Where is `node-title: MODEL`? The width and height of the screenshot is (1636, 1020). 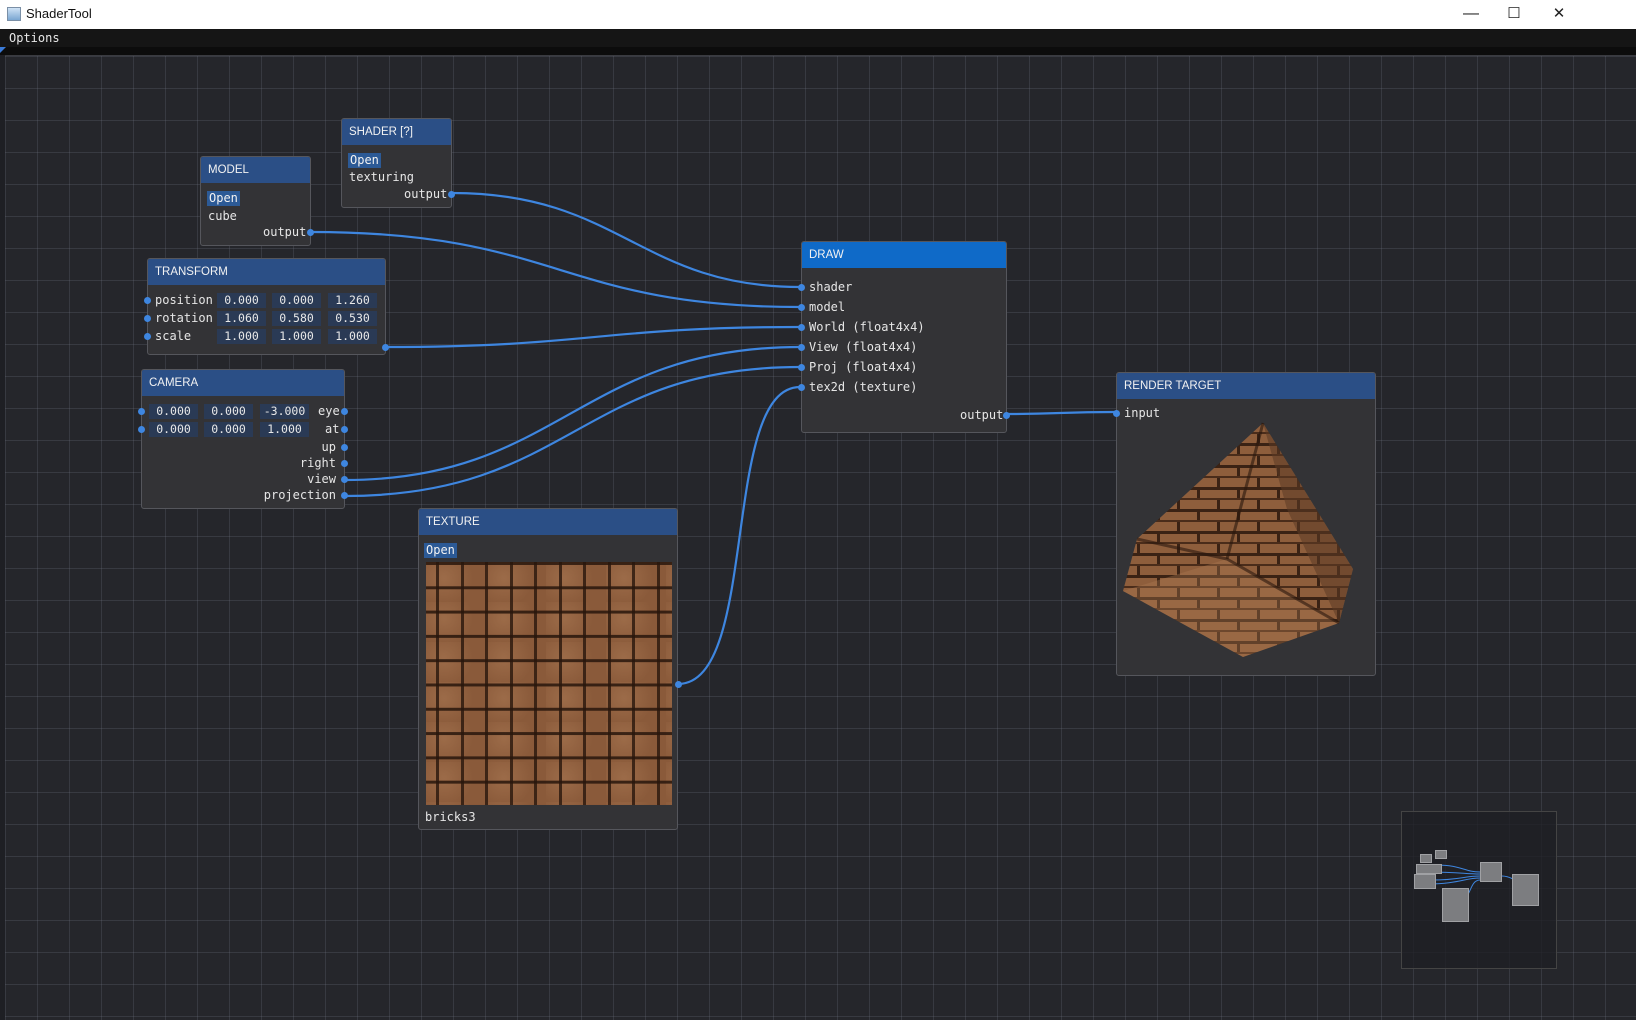
node-title: MODEL is located at coordinates (255, 170).